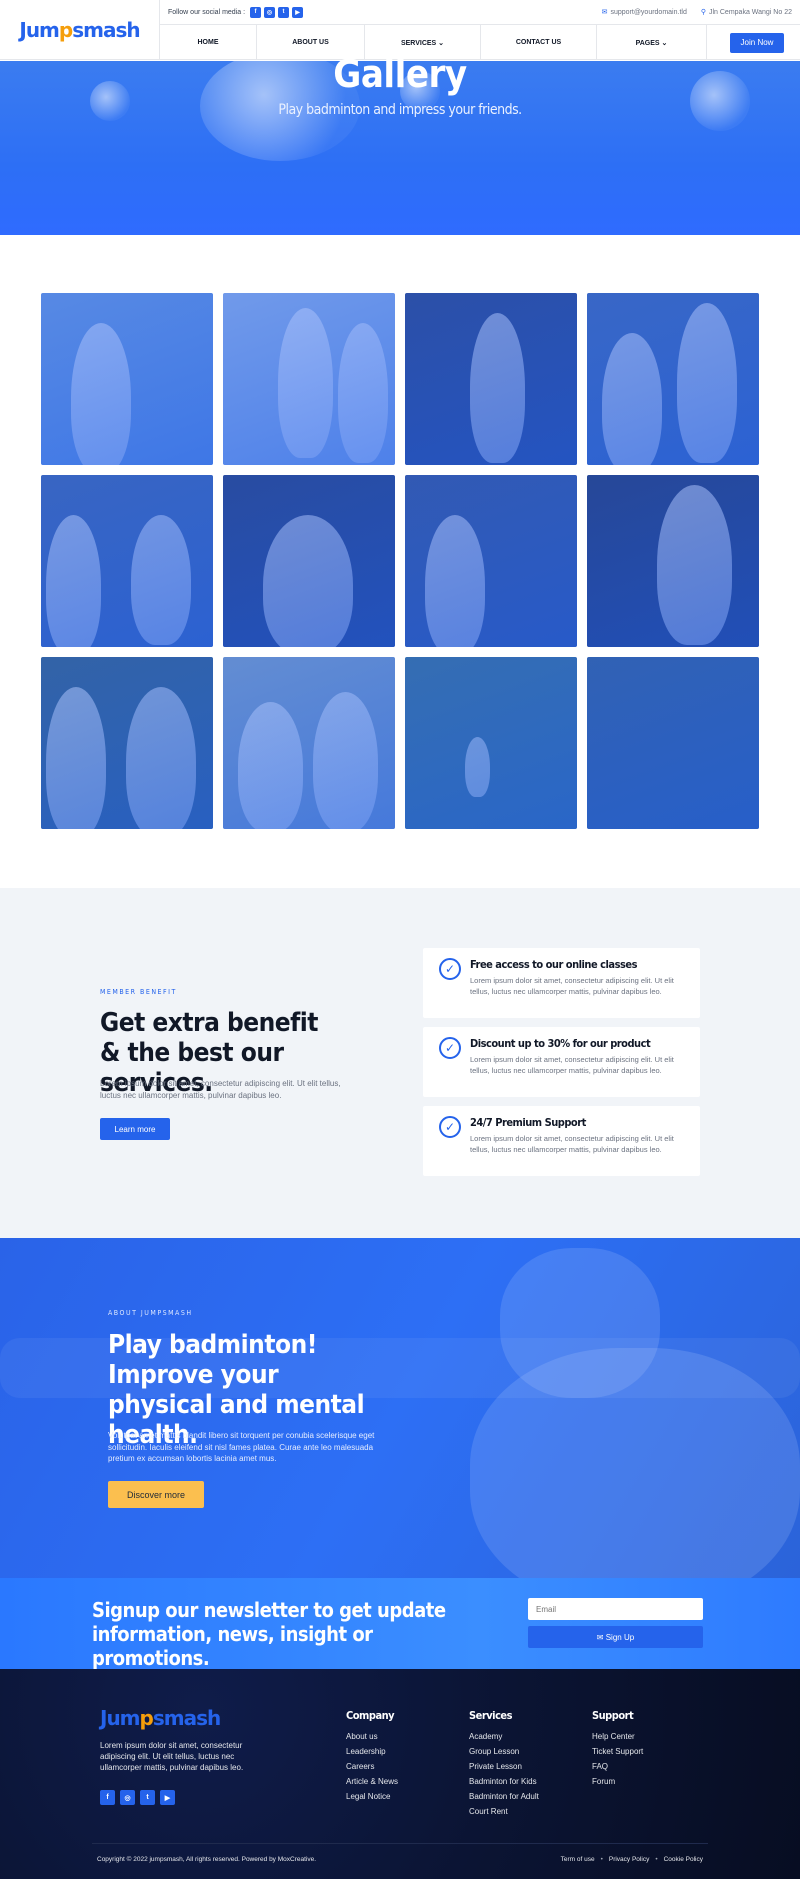 This screenshot has width=800, height=1879. Describe the element at coordinates (372, 1736) in the screenshot. I see `footer-link: About us` at that location.